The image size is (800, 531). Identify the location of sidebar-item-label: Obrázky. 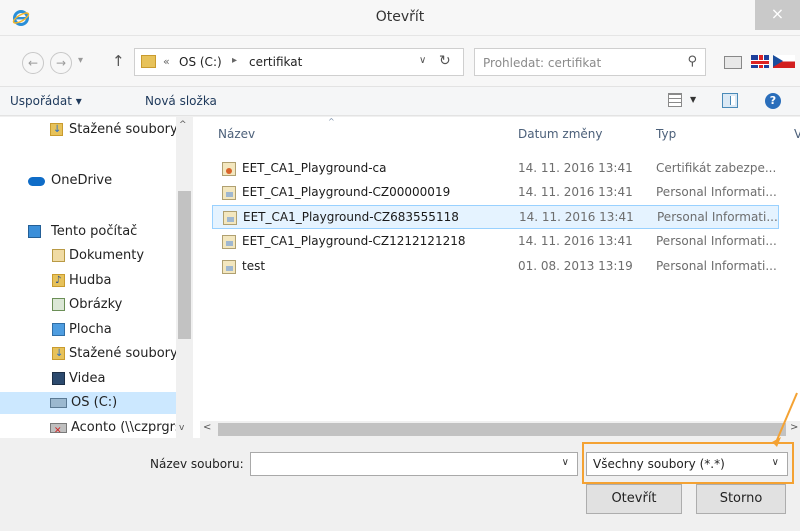
(96, 304).